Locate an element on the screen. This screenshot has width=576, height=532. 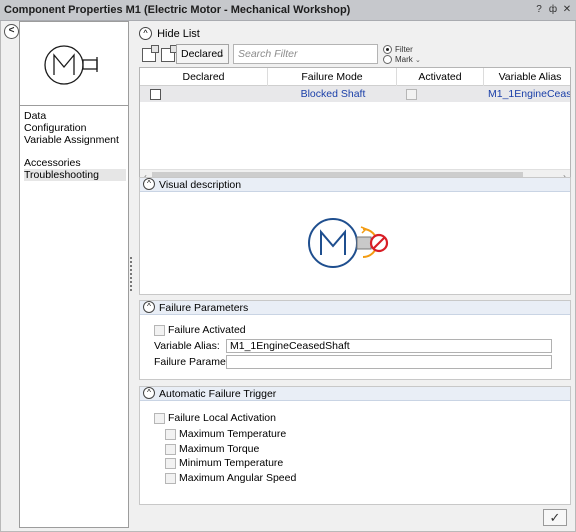
automatic-failure-trigger-header: ^ Automatic Failure Trigger is located at coordinates (355, 394).